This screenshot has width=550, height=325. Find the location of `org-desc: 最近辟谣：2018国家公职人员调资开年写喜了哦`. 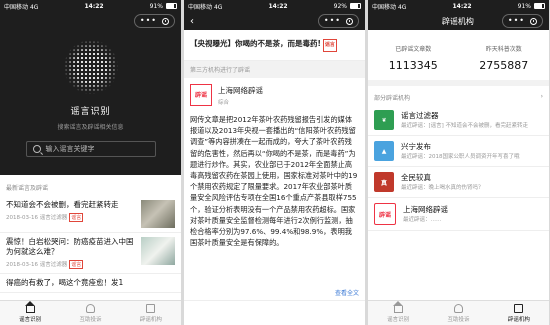

org-desc: 最近辟谣：2018国家公职人员调资开年写喜了哦 is located at coordinates (460, 157).